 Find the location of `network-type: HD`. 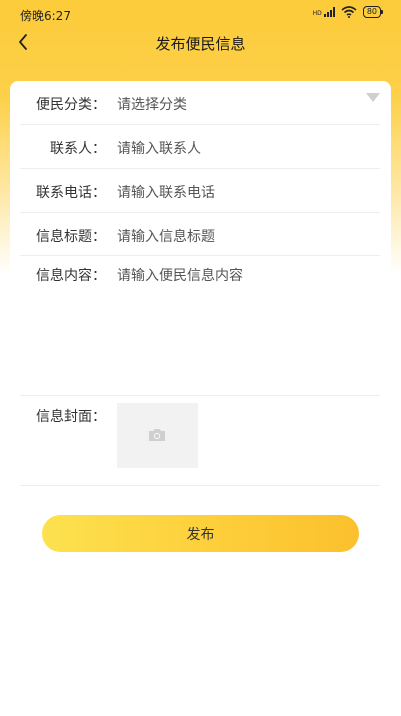

network-type: HD is located at coordinates (317, 13).